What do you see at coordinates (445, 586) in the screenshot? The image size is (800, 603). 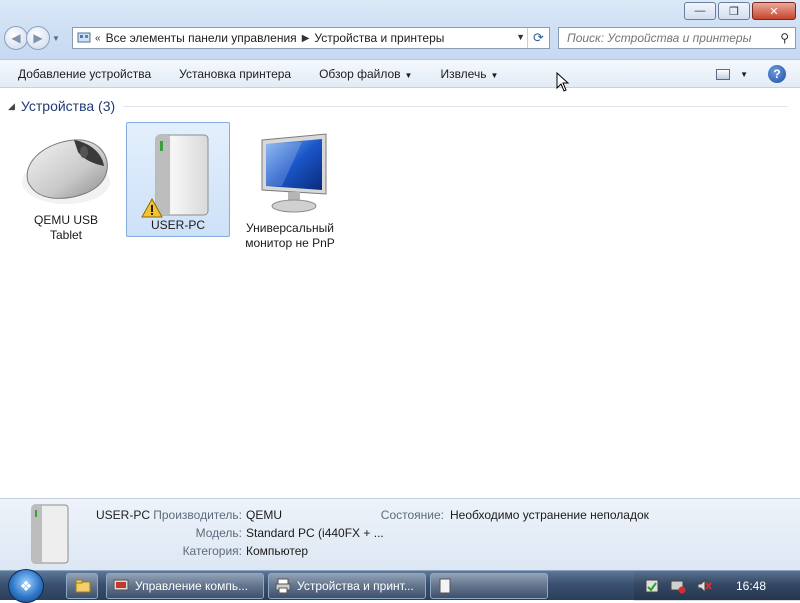 I see `document-icon` at bounding box center [445, 586].